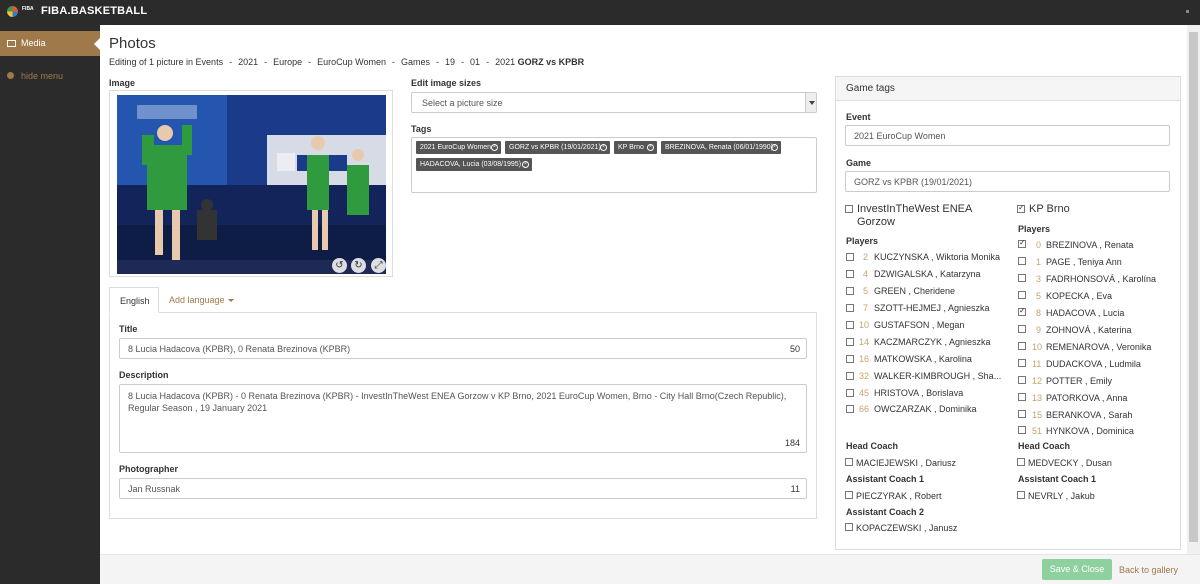 Image resolution: width=1200 pixels, height=584 pixels. Describe the element at coordinates (849, 209) in the screenshot. I see `team-checkbox-gorzow` at that location.